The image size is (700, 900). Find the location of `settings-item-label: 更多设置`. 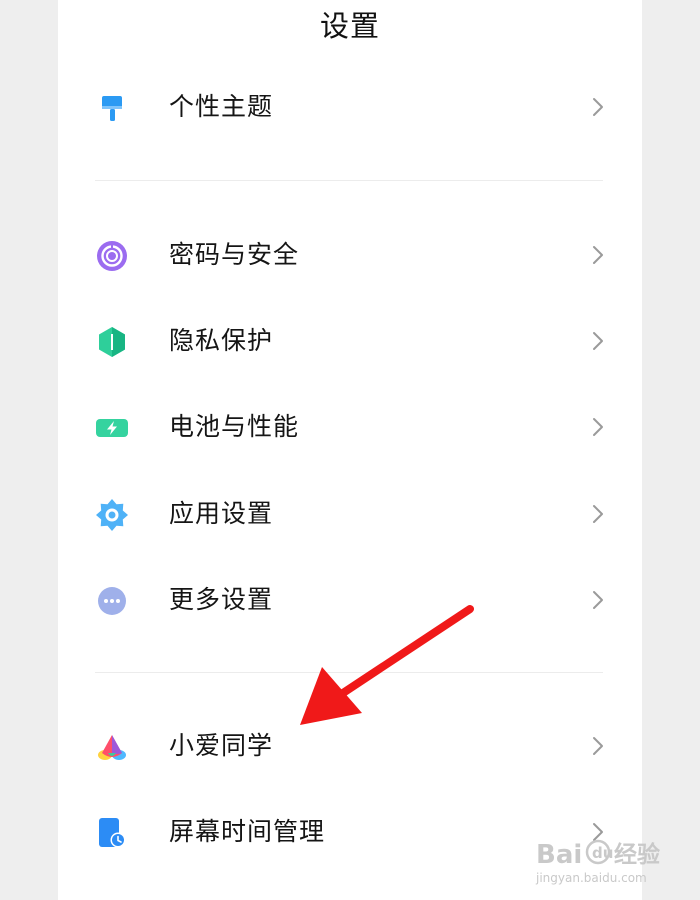

settings-item-label: 更多设置 is located at coordinates (221, 599).